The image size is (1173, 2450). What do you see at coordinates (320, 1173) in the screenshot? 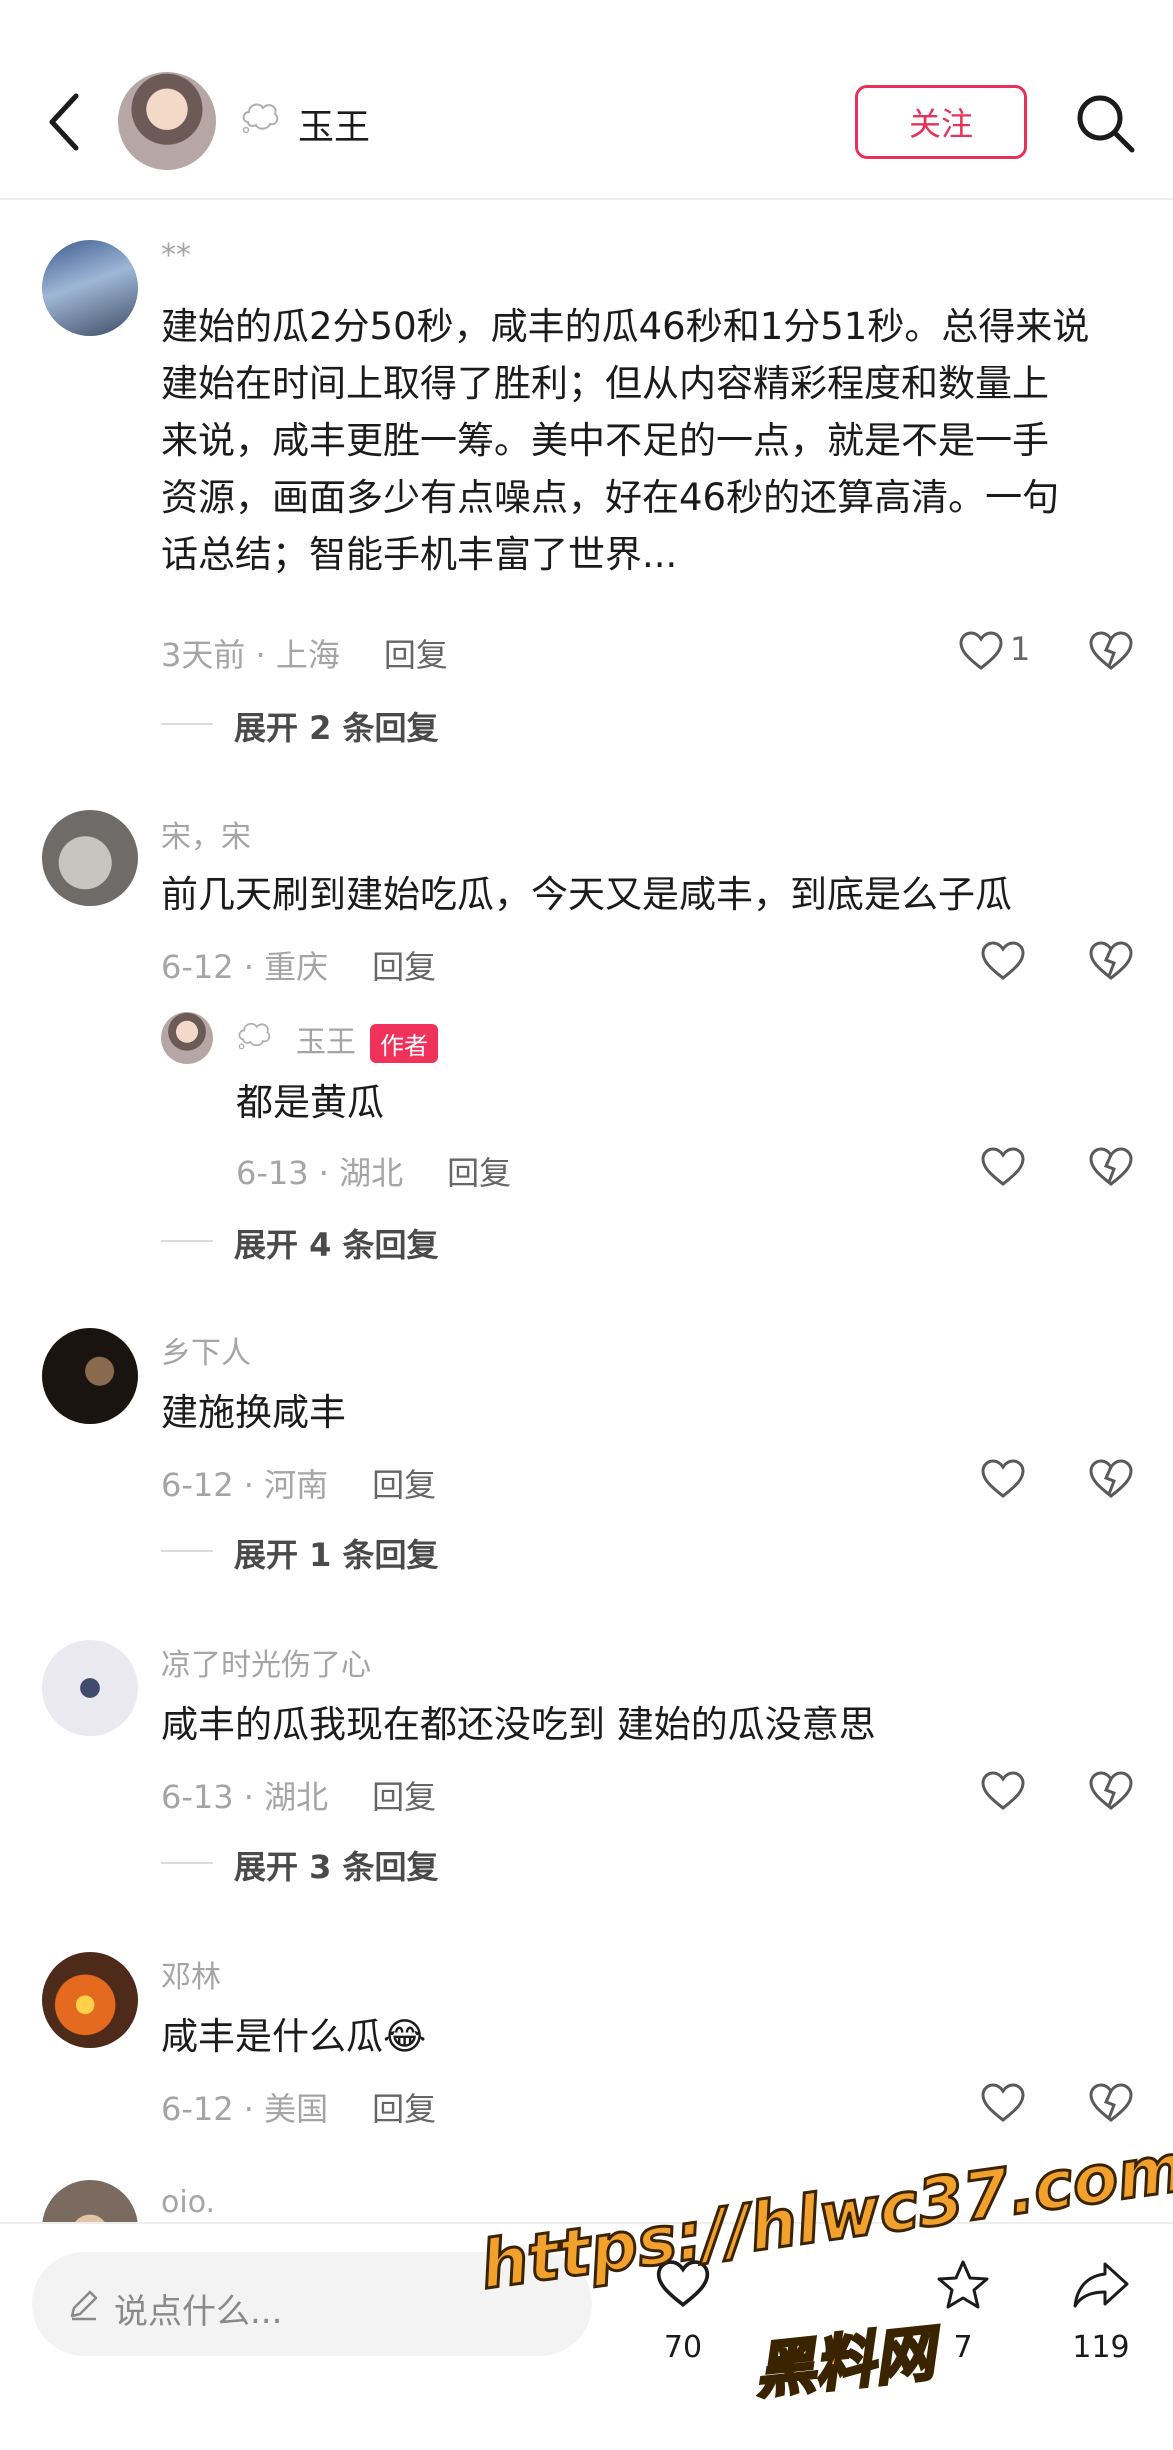
I see `reply-time-location: 6-13 · 湖北` at bounding box center [320, 1173].